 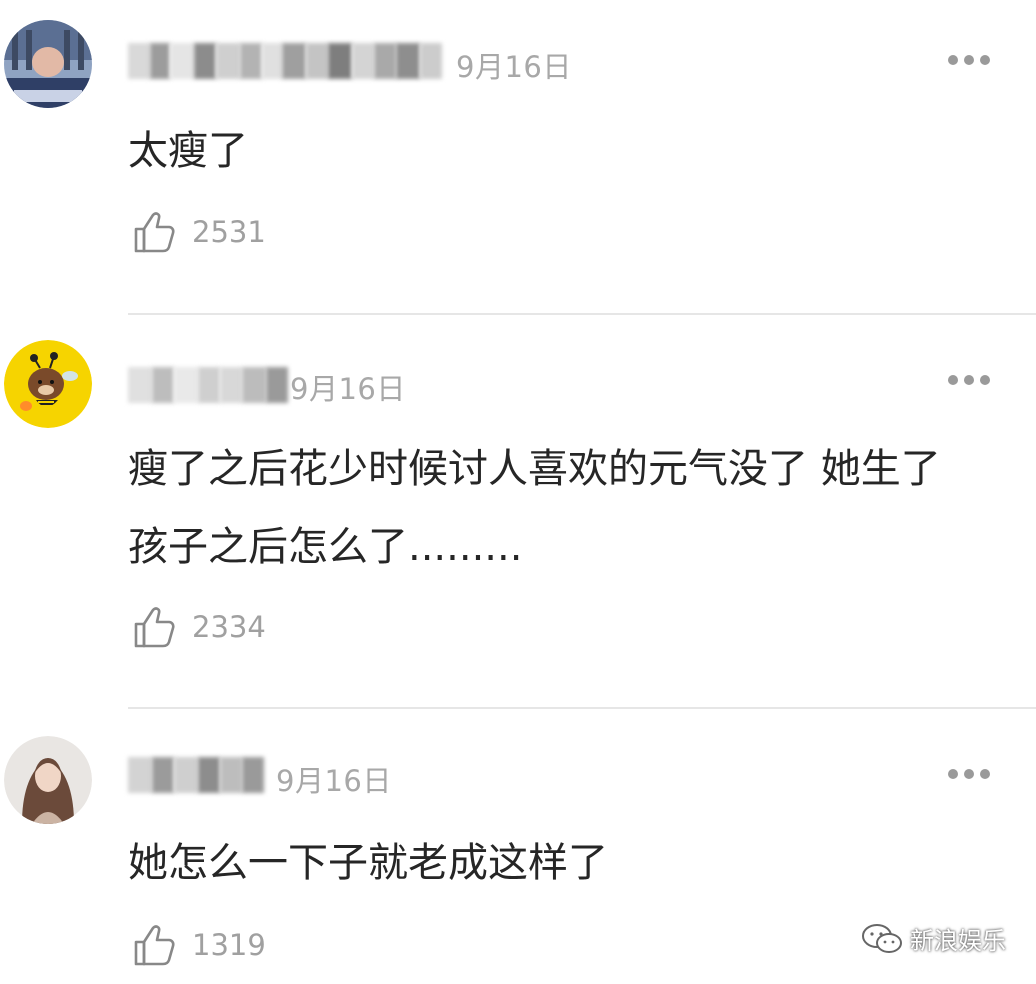 I want to click on like-button: 2334, so click(x=199, y=627).